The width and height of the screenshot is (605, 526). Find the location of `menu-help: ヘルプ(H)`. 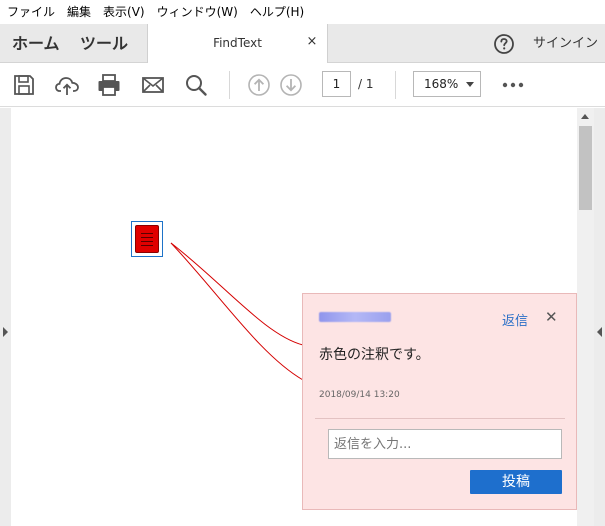

menu-help: ヘルプ(H) is located at coordinates (277, 12).